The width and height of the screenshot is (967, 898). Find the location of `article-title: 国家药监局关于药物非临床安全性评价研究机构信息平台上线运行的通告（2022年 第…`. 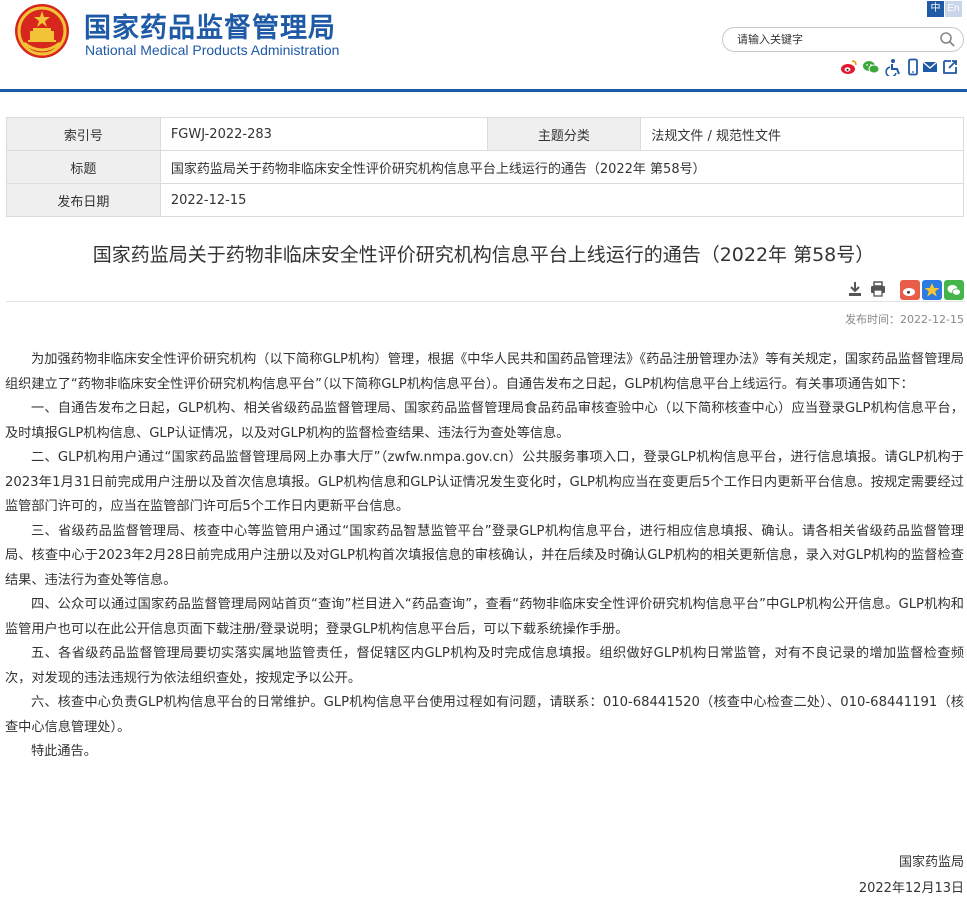

article-title: 国家药监局关于药物非临床安全性评价研究机构信息平台上线运行的通告（2022年 第… is located at coordinates (483, 255).